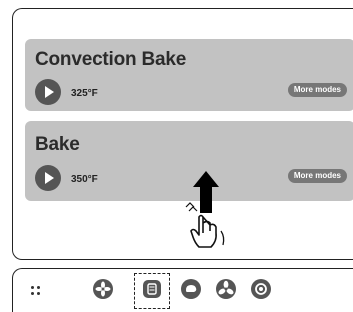  Describe the element at coordinates (84, 93) in the screenshot. I see `mode-temperature: 325°F` at that location.